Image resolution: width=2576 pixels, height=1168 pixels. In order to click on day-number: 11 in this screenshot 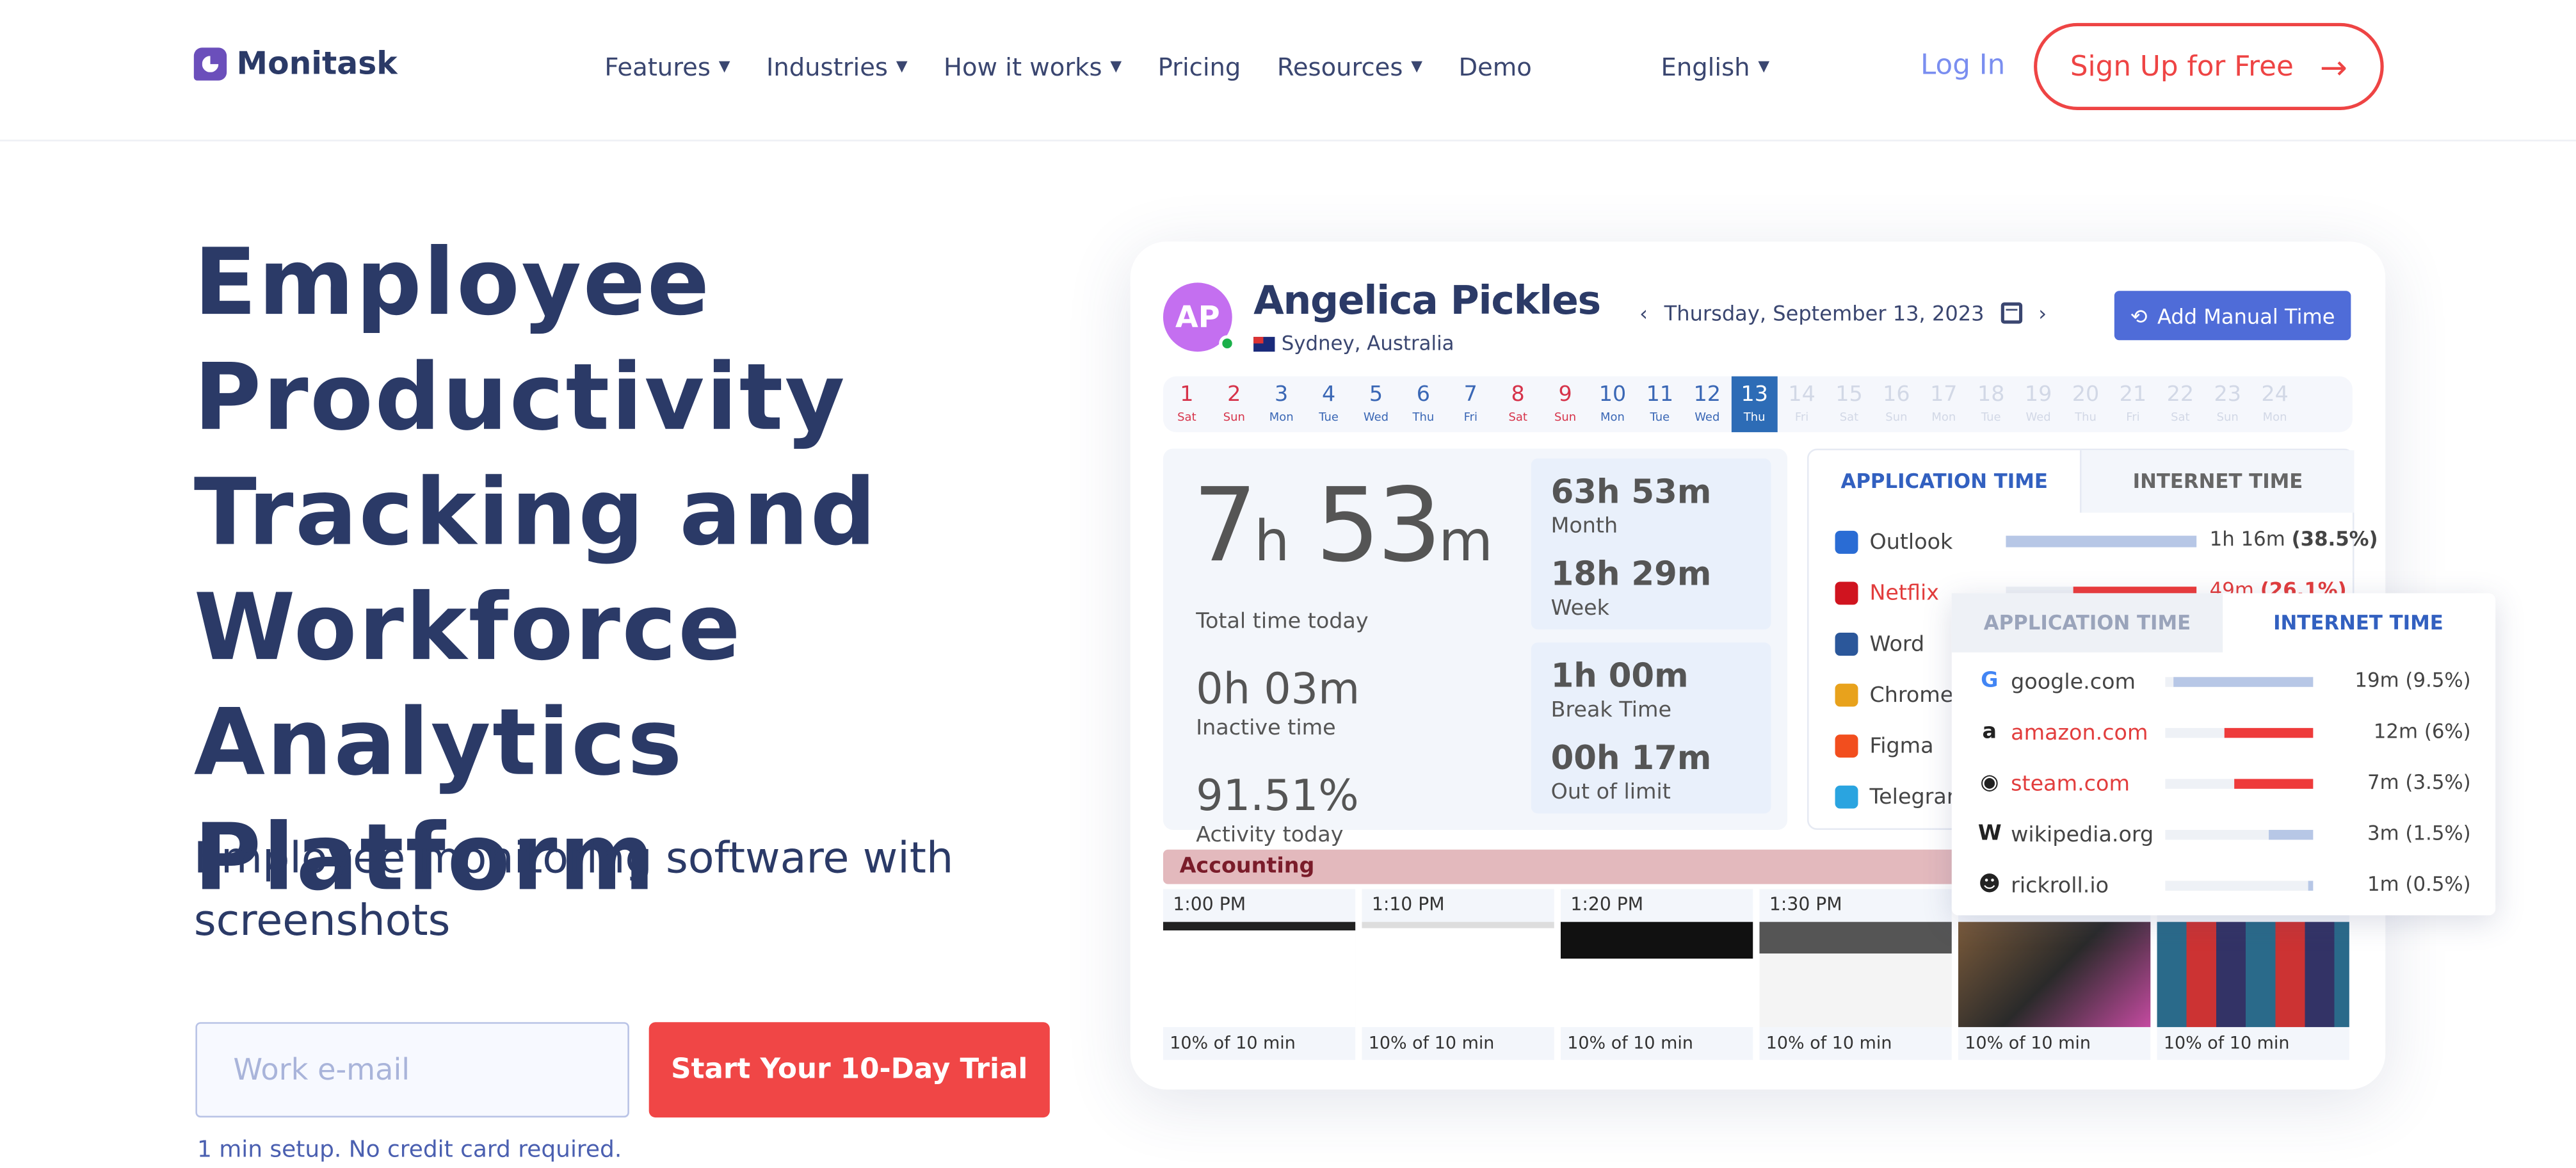, I will do `click(1660, 395)`.